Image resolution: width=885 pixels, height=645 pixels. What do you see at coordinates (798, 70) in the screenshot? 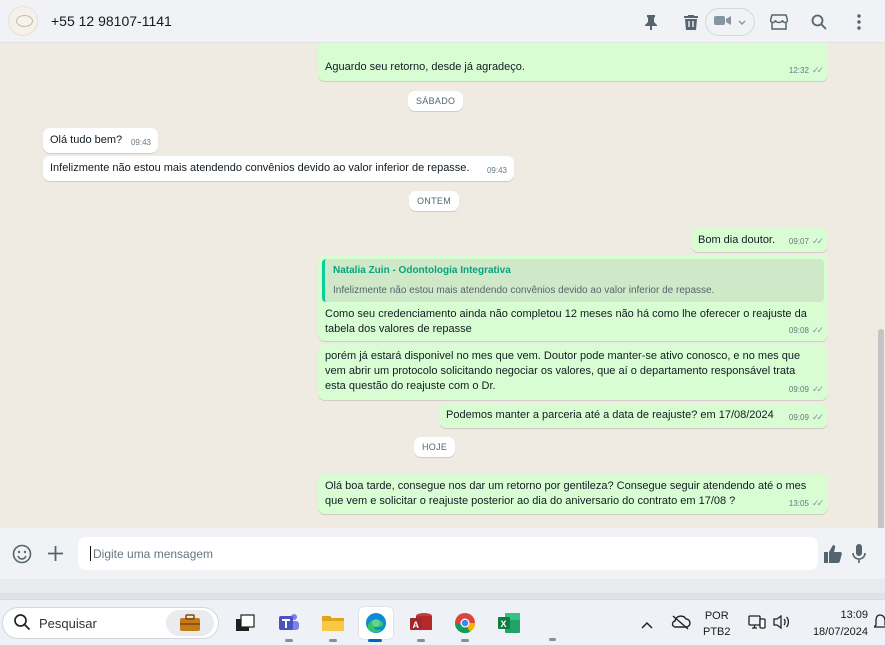
I see `message-time: 12:32` at bounding box center [798, 70].